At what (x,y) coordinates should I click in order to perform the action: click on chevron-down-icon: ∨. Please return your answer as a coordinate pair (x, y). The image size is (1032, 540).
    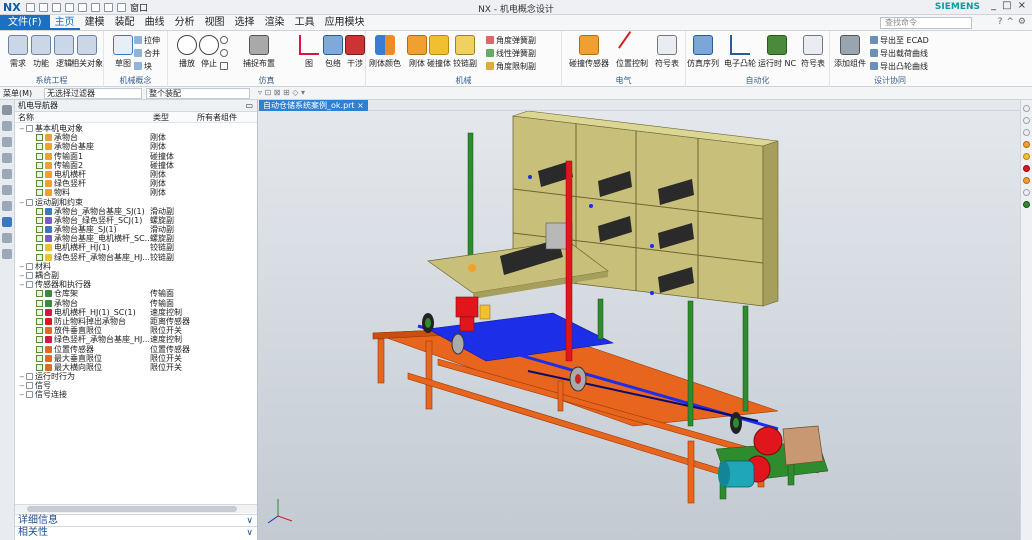
    Looking at the image, I should click on (249, 533).